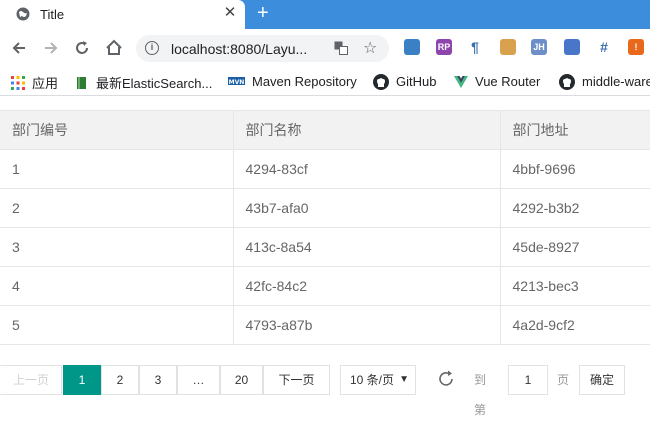 The image size is (650, 432). I want to click on paragraph-extension-icon: ¶, so click(475, 47).